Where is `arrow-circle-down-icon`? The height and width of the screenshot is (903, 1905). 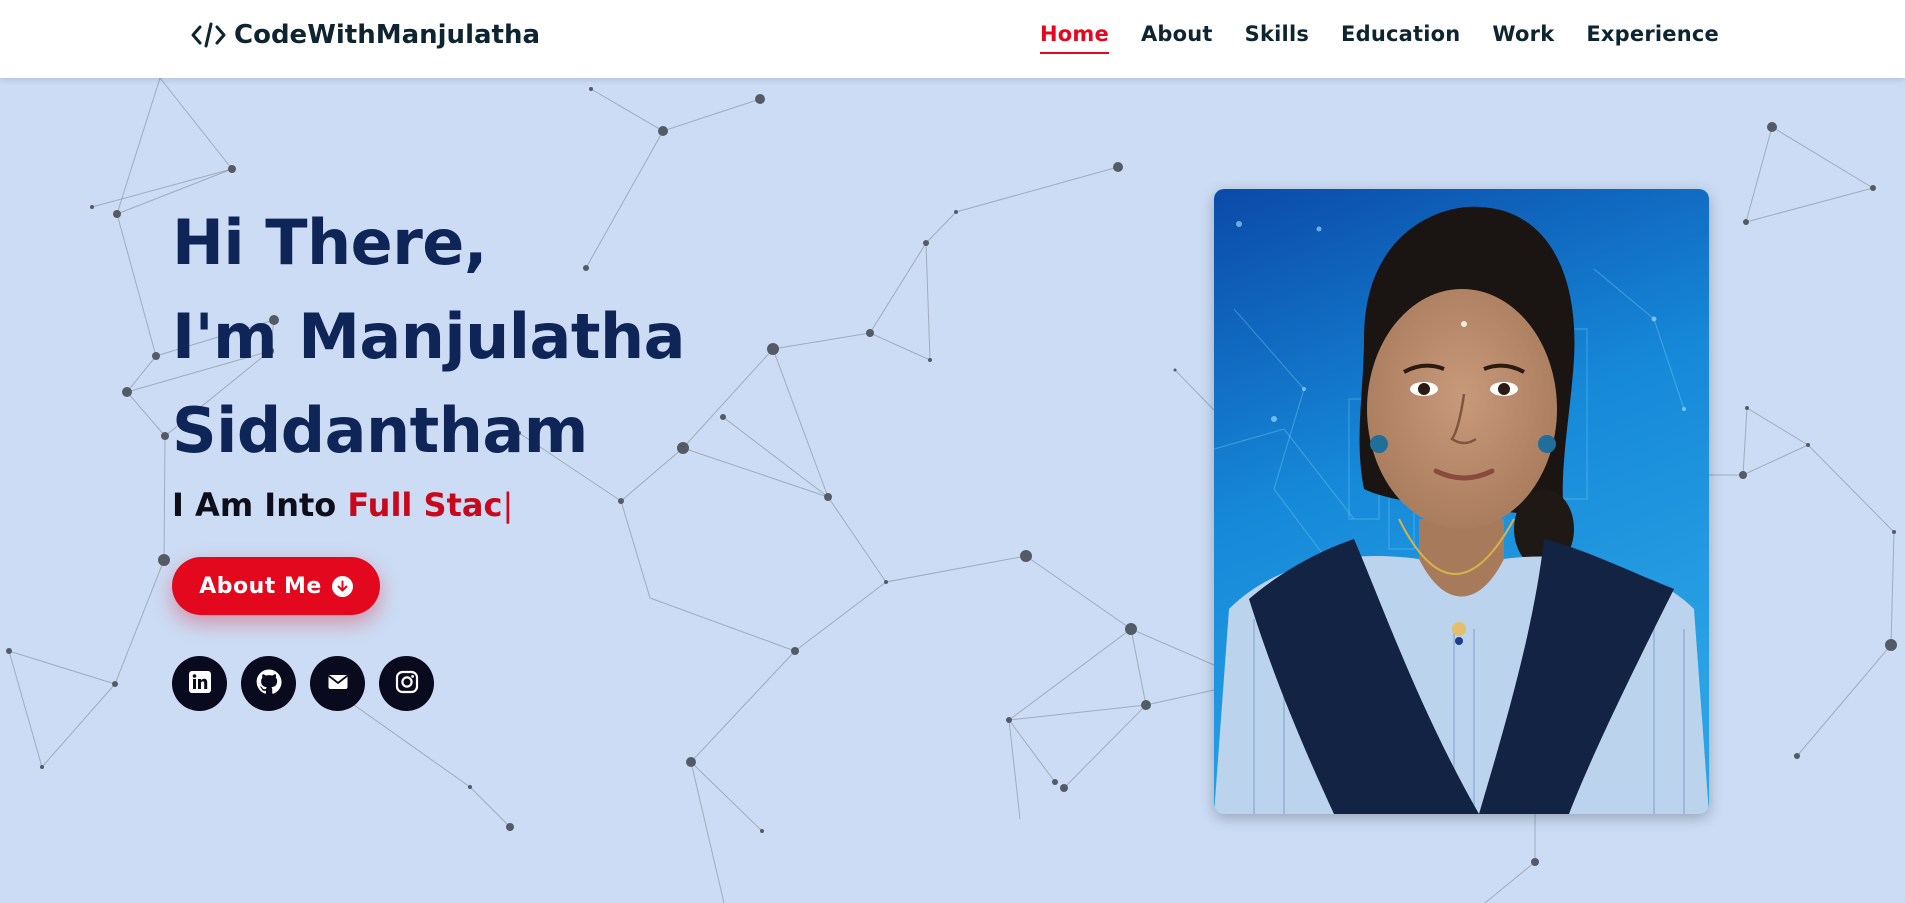 arrow-circle-down-icon is located at coordinates (342, 586).